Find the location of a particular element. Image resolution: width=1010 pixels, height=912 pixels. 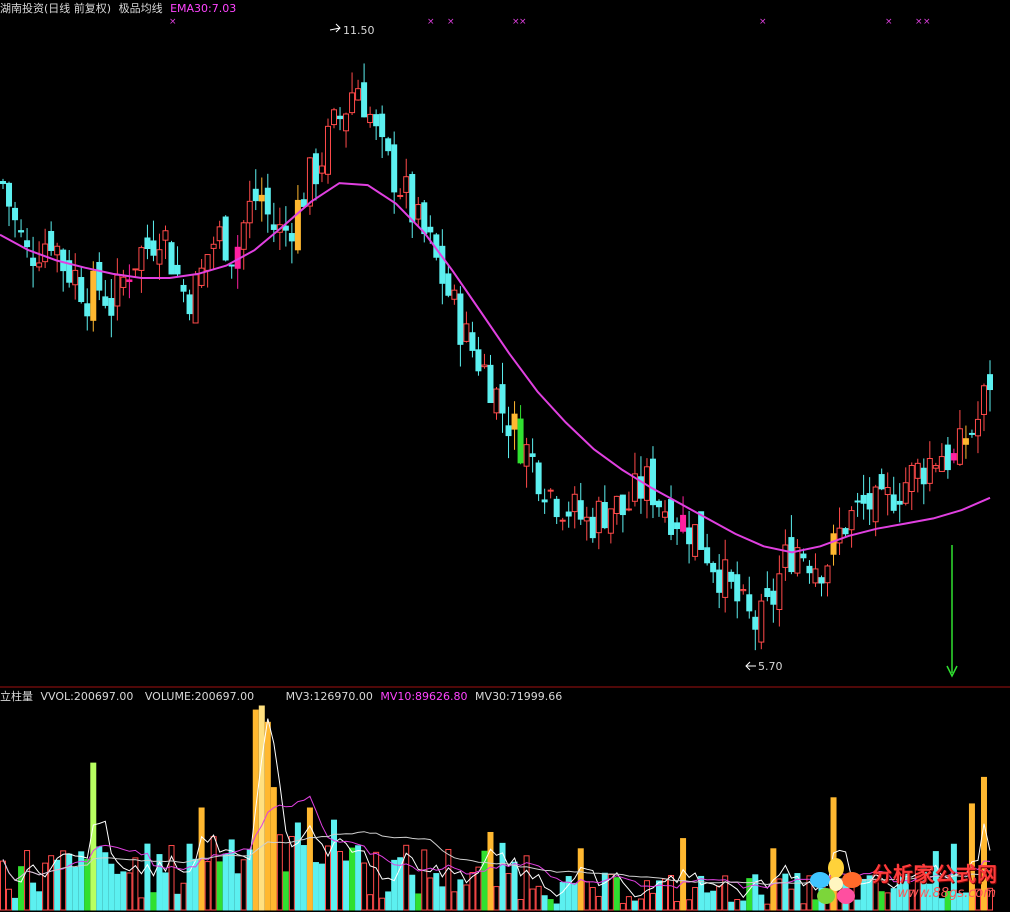

mv3-readout: MV3:126970.00 is located at coordinates (329, 696).